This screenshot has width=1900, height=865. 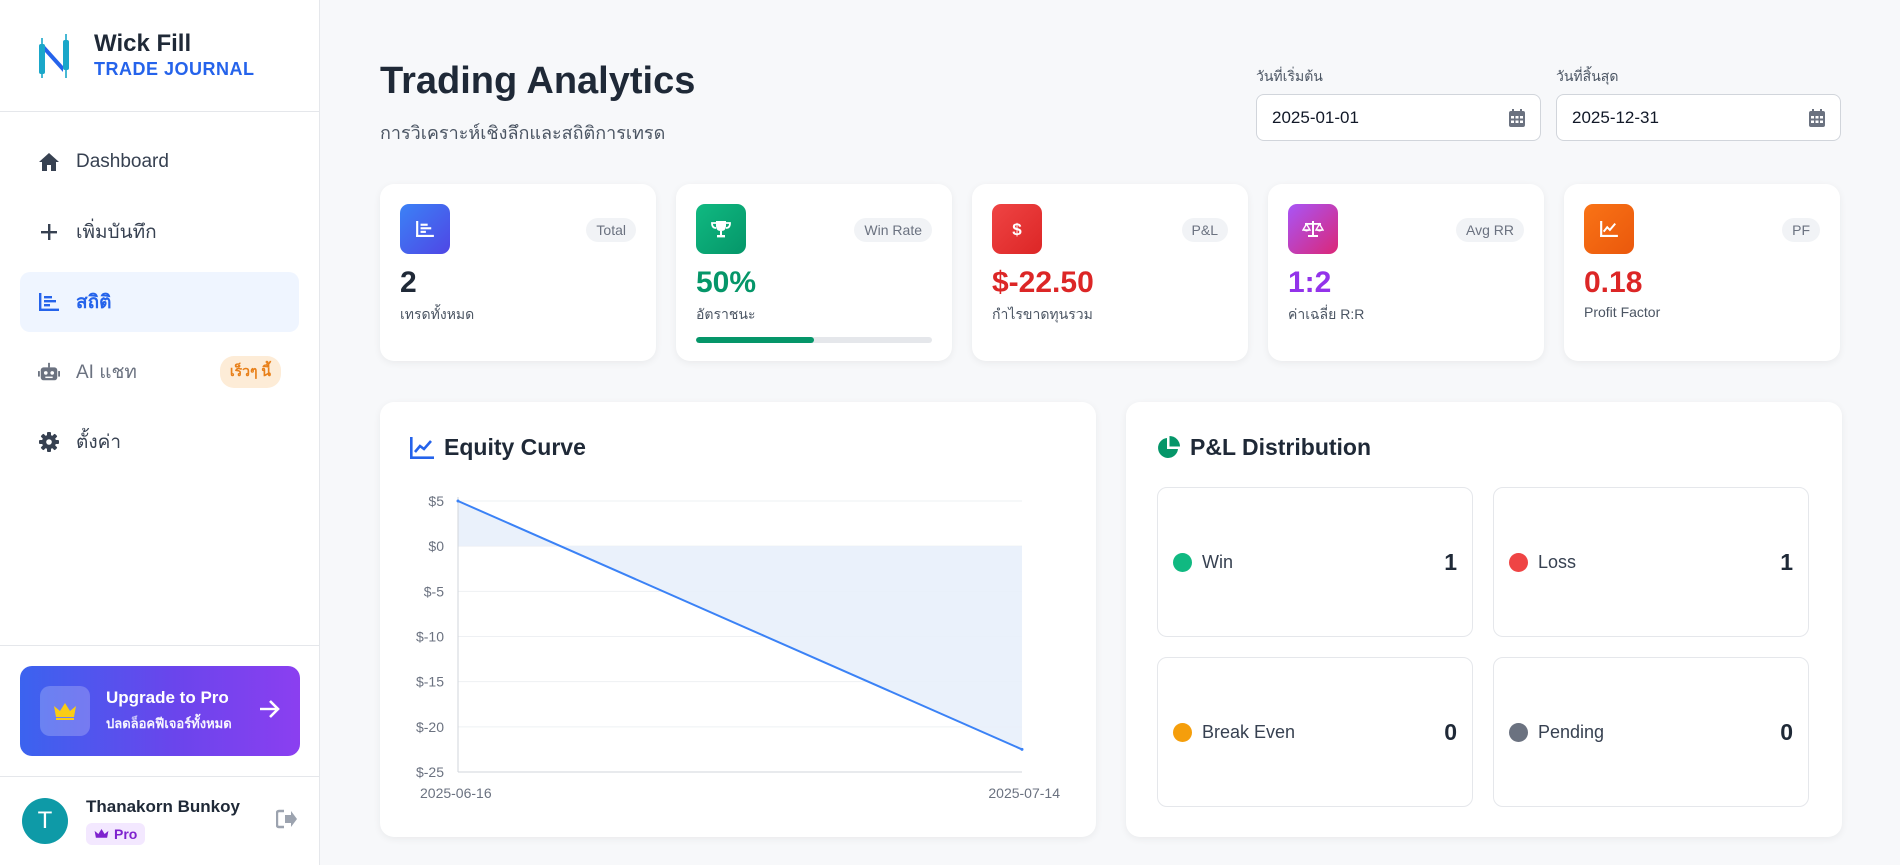 I want to click on stat-card-avg-rr: Avg RR 1:2 ค่าเฉลี่ย R:R, so click(x=1406, y=272).